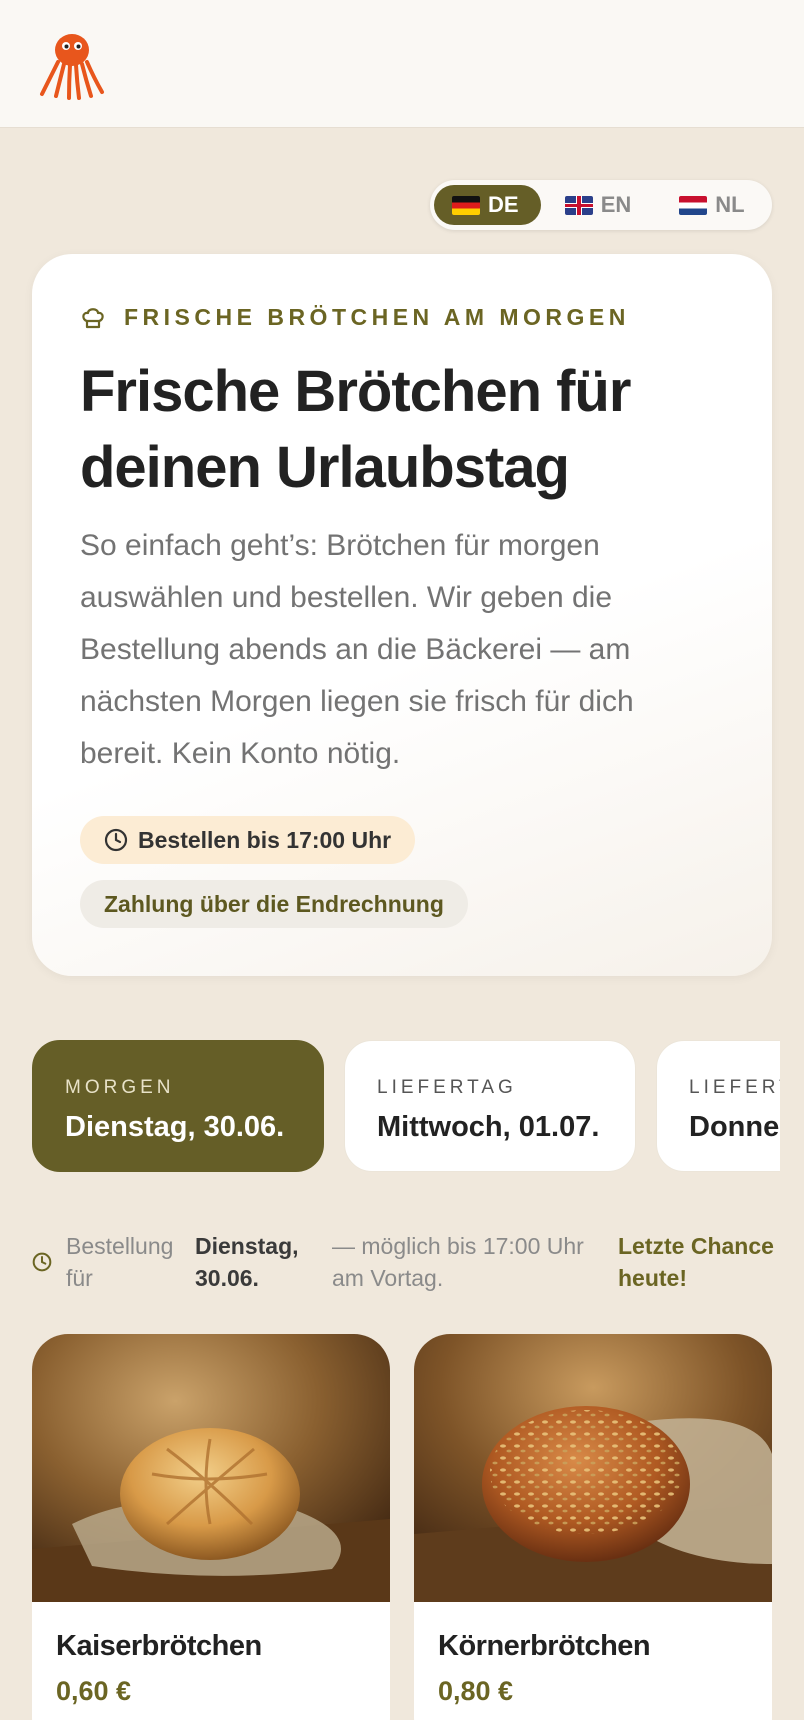  What do you see at coordinates (578, 205) in the screenshot?
I see `uk-flag-icon` at bounding box center [578, 205].